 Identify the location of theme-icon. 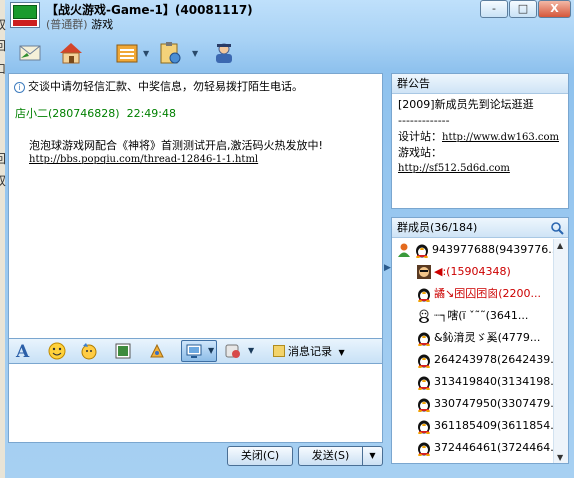
(233, 351).